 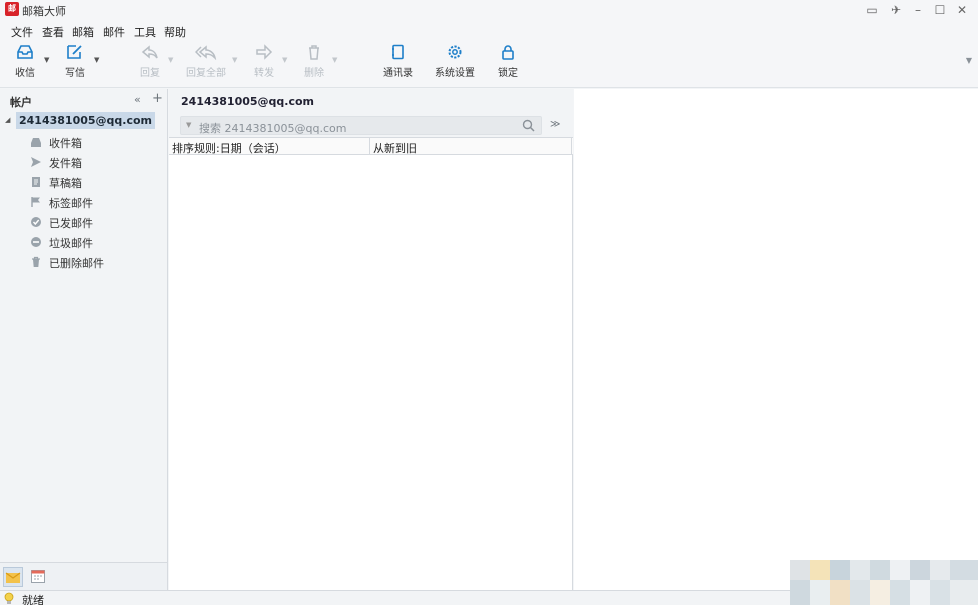 I want to click on advanced-search-chevron-icon: ≫, so click(x=555, y=124).